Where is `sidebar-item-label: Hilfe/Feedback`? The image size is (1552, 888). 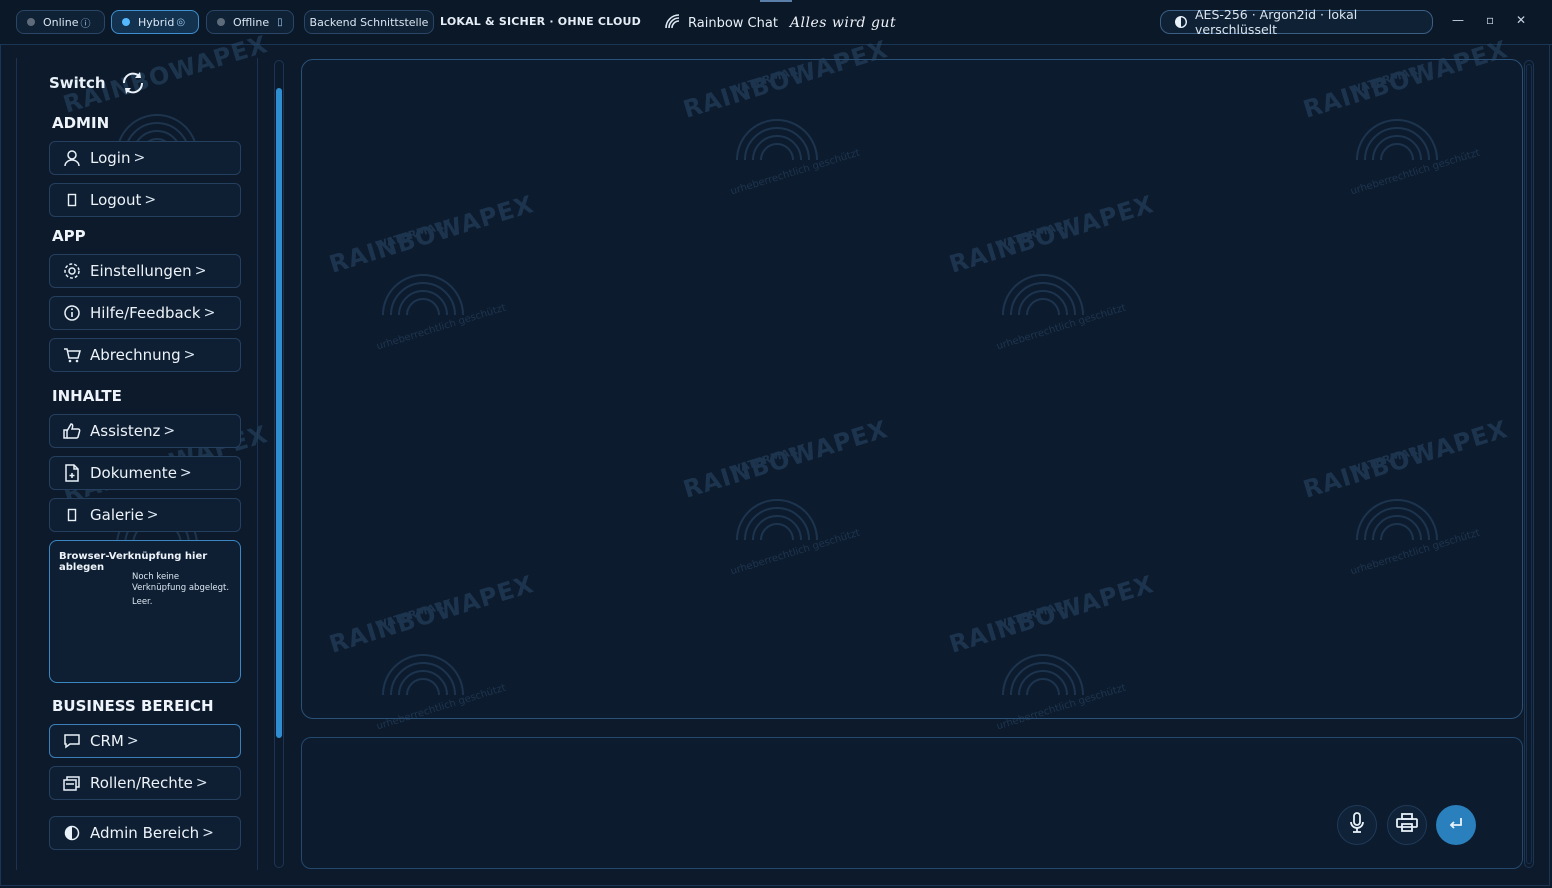 sidebar-item-label: Hilfe/Feedback is located at coordinates (145, 313).